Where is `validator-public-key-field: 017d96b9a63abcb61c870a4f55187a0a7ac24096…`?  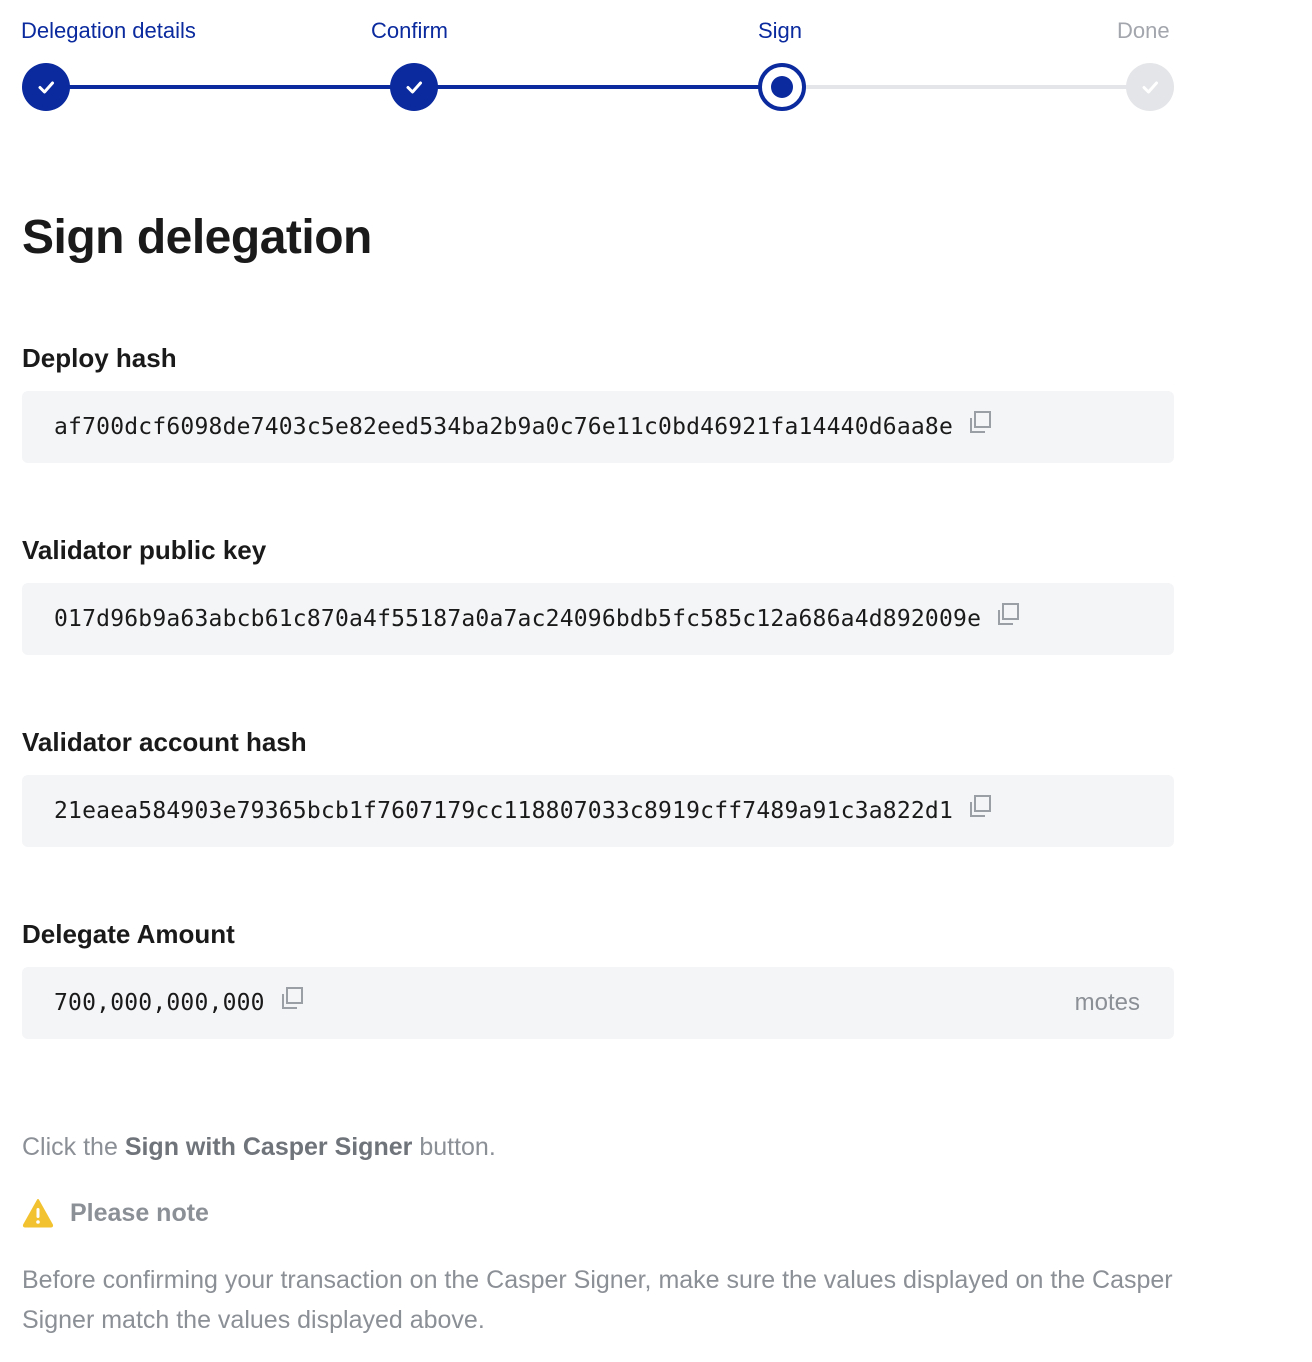
validator-public-key-field: 017d96b9a63abcb61c870a4f55187a0a7ac24096… is located at coordinates (598, 619).